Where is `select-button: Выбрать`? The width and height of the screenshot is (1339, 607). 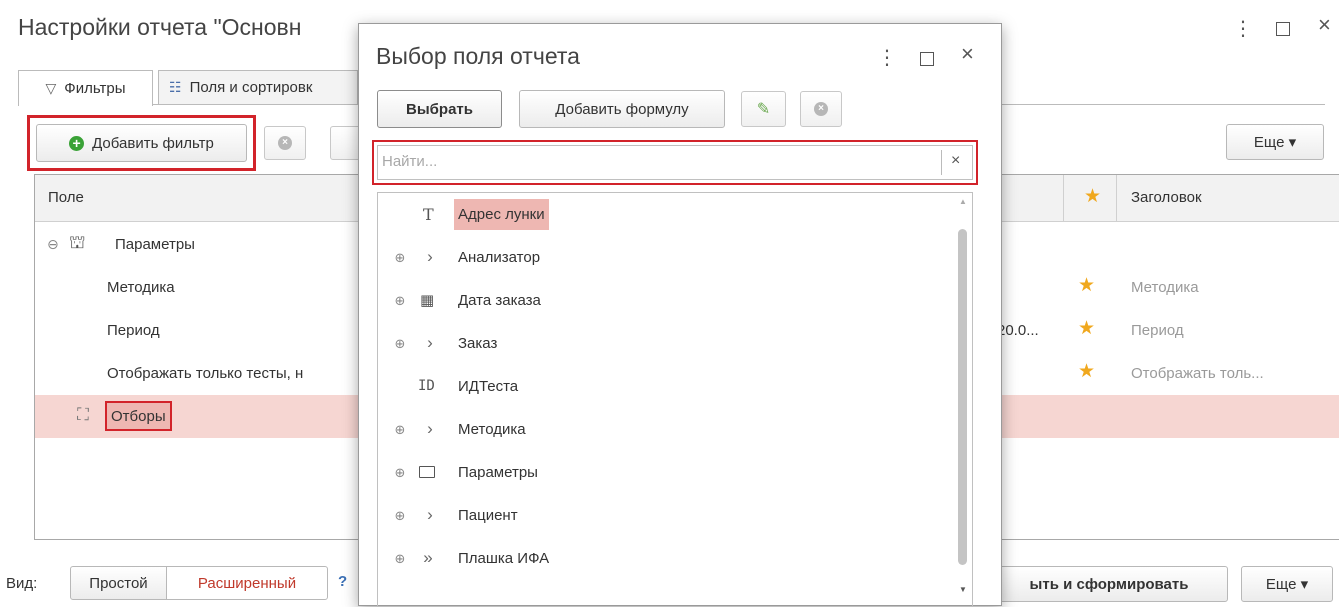
select-button: Выбрать is located at coordinates (439, 109).